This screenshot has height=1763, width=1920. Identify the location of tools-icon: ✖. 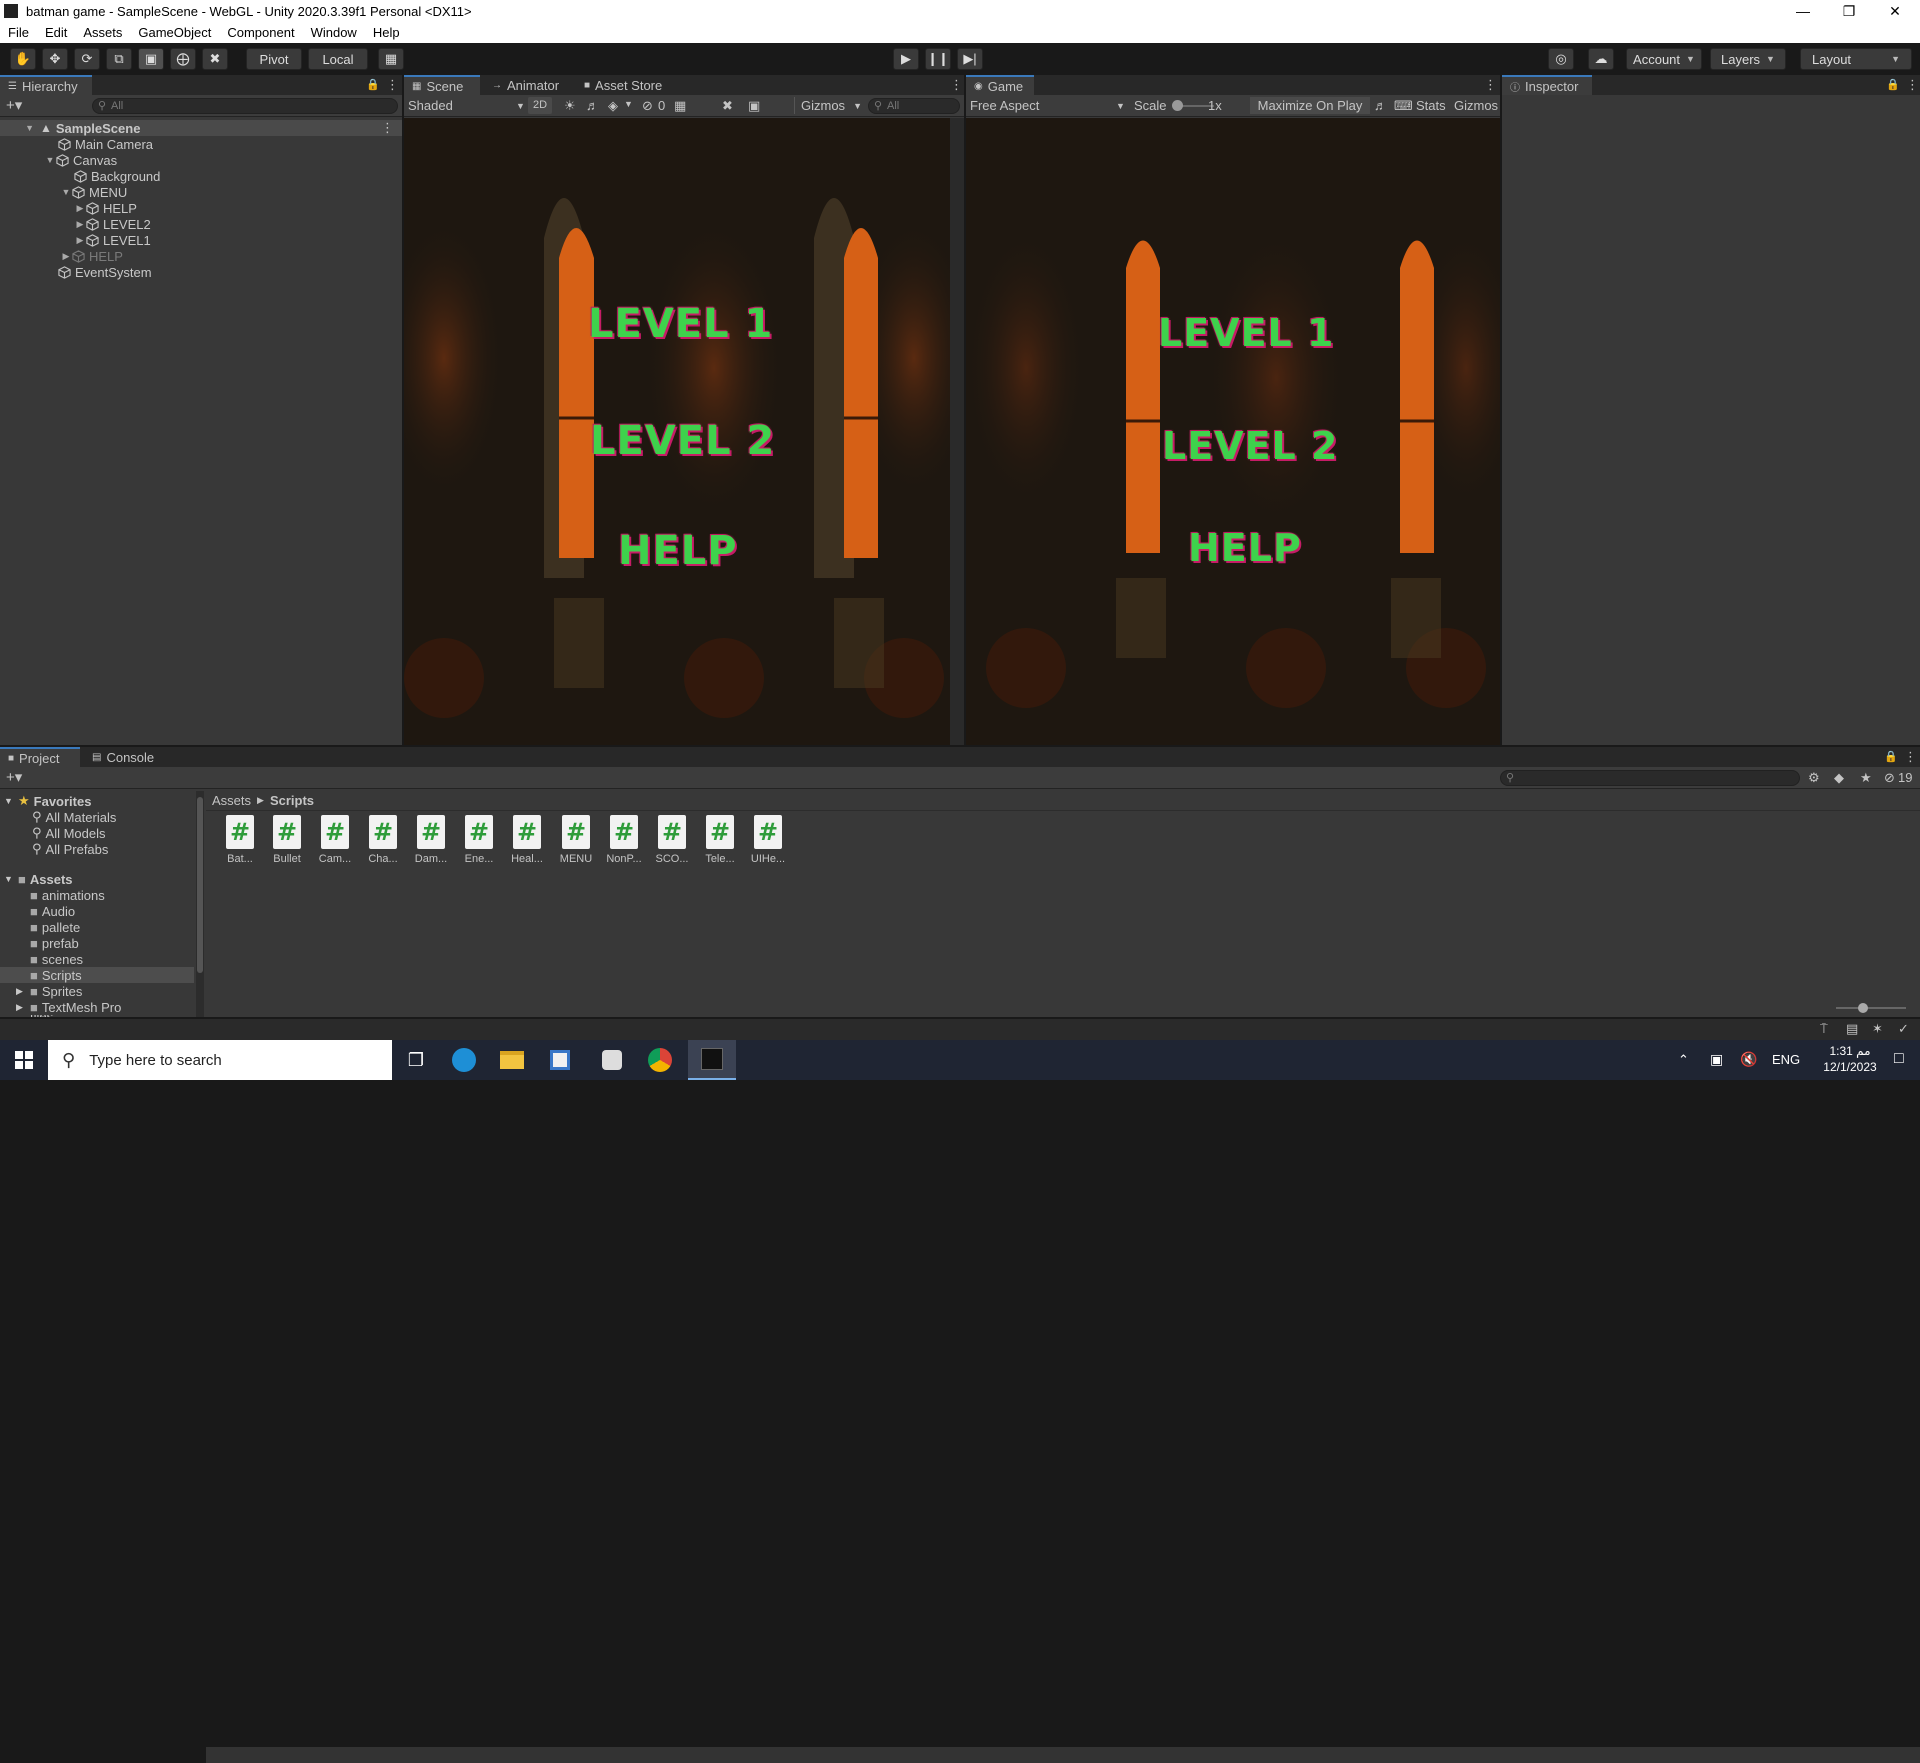
(727, 106).